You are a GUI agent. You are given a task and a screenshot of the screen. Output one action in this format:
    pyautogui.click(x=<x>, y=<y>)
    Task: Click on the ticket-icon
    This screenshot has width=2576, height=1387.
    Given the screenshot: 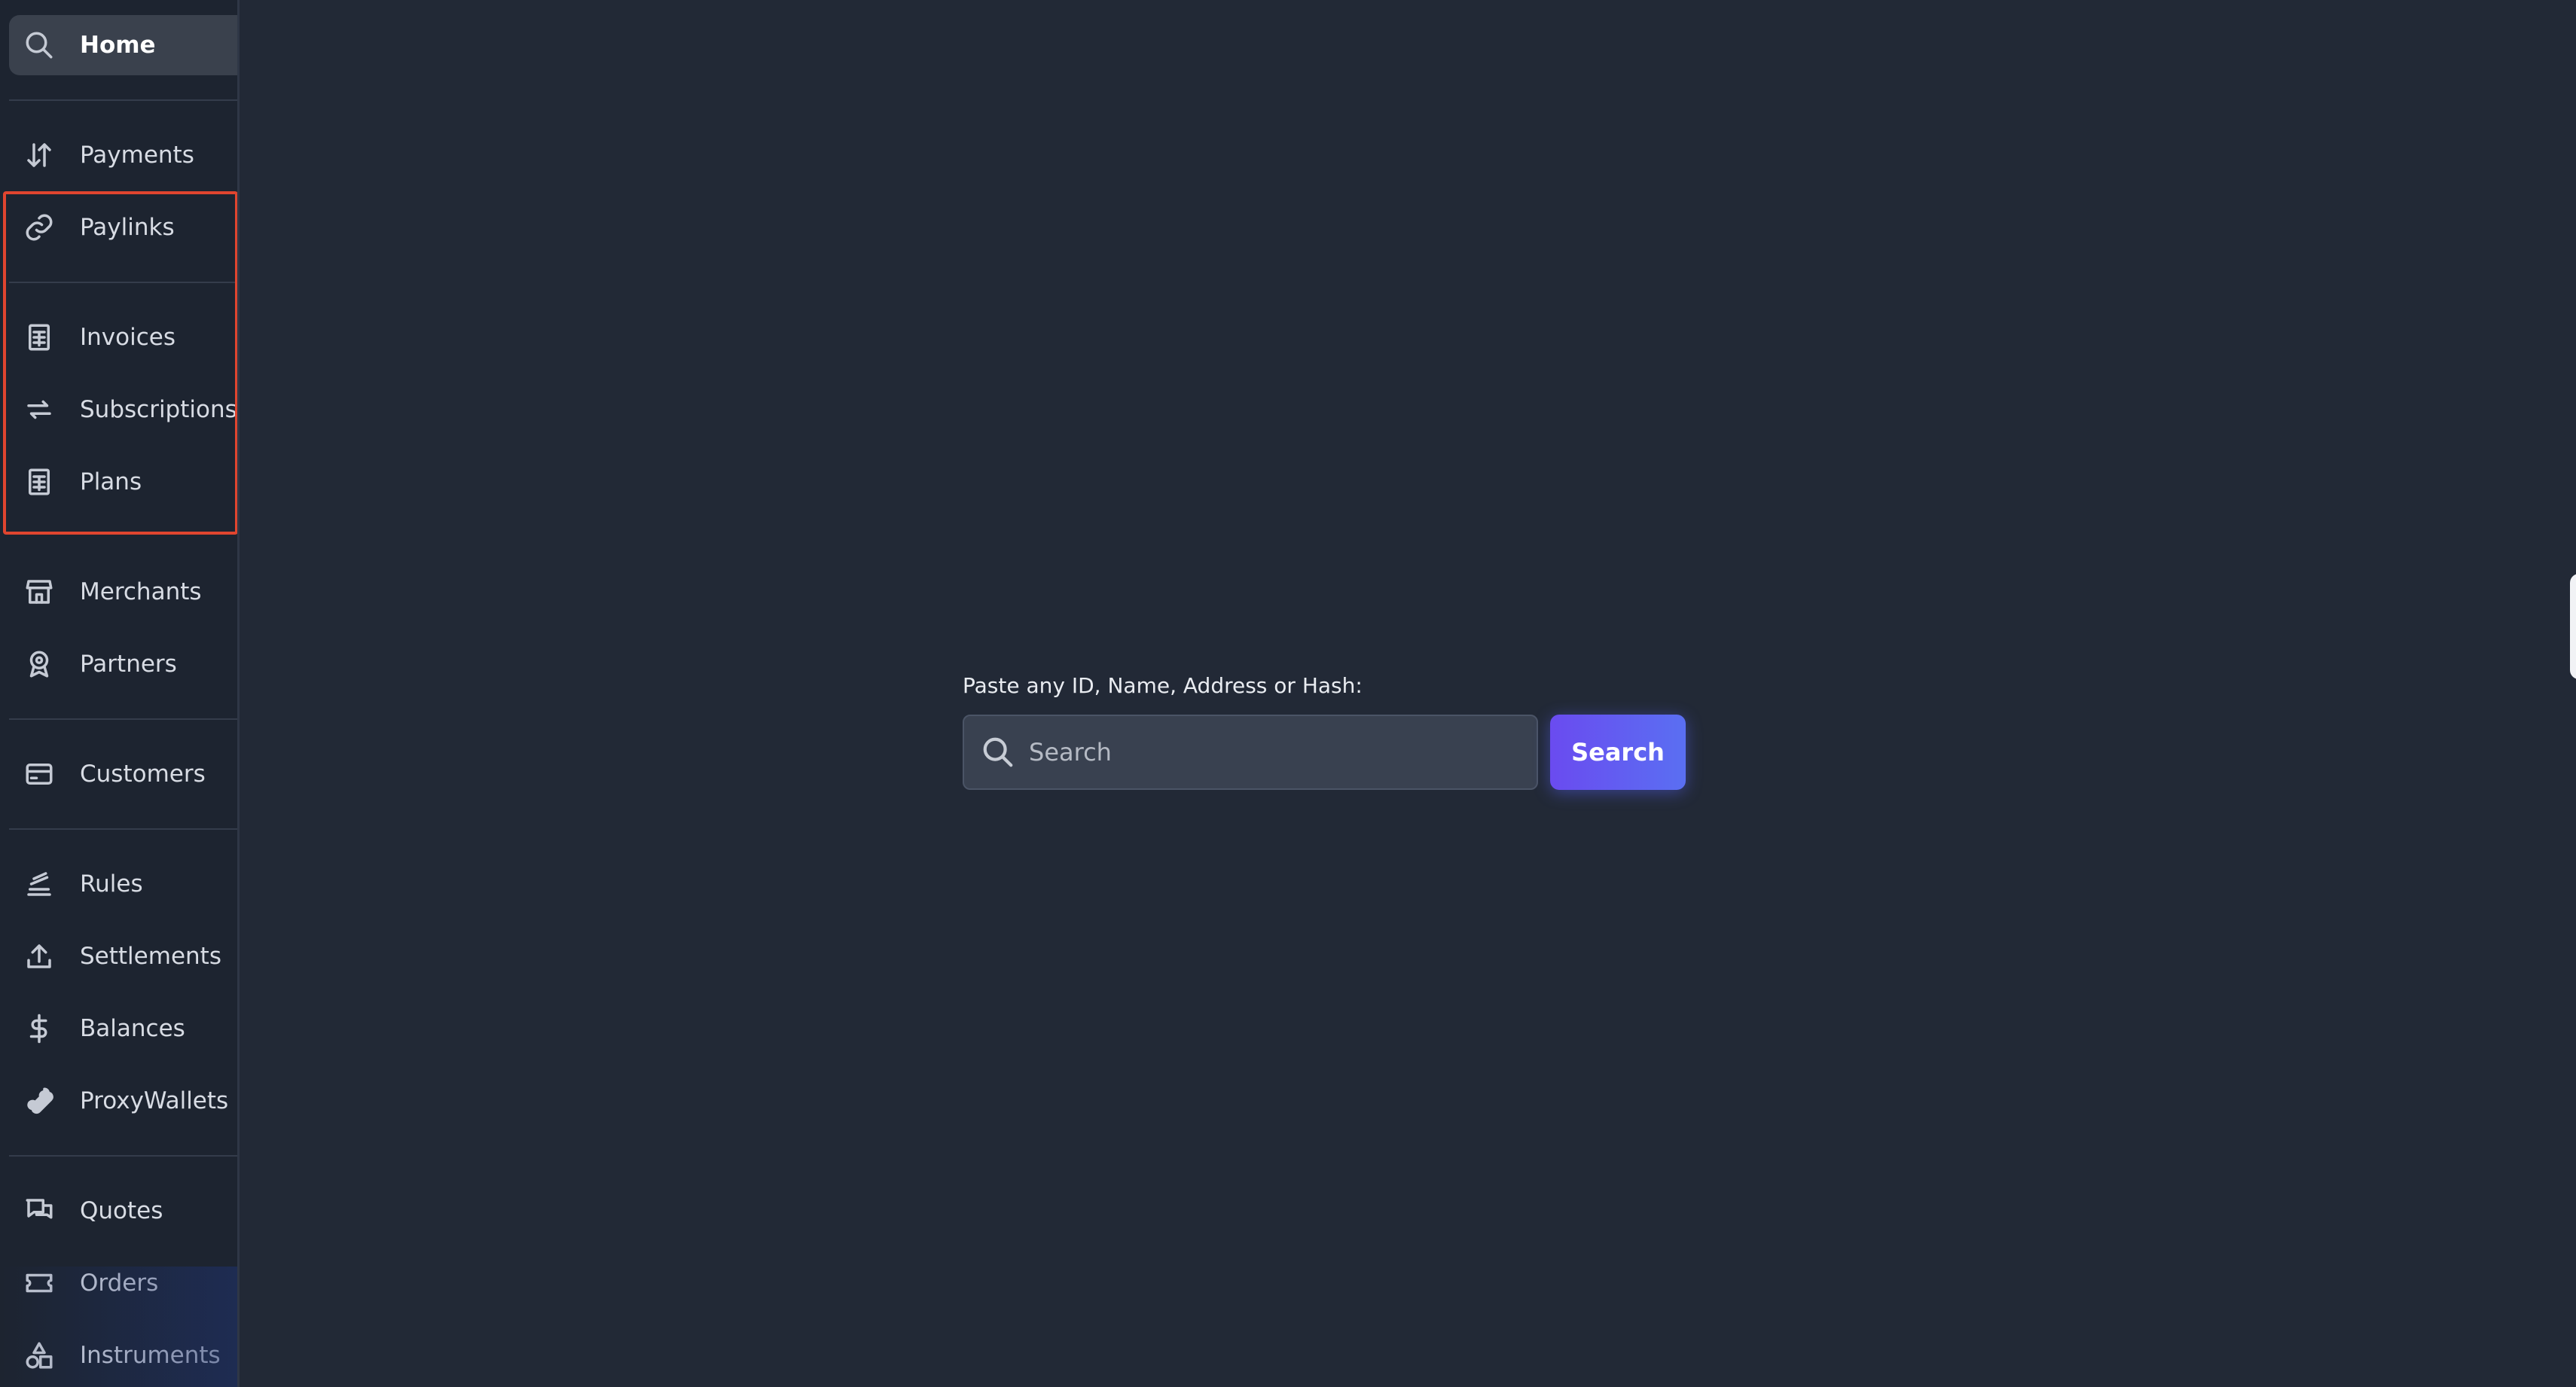 What is the action you would take?
    pyautogui.click(x=39, y=1283)
    